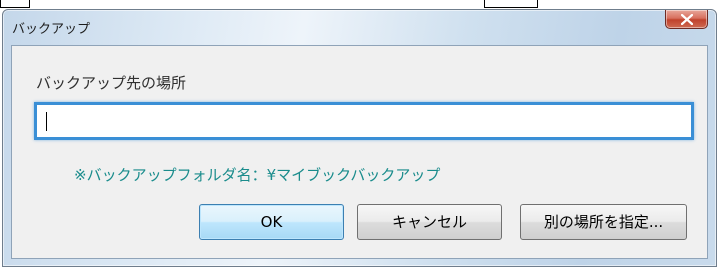 The height and width of the screenshot is (269, 721). Describe the element at coordinates (511, 4) in the screenshot. I see `top-strip-mark-right` at that location.